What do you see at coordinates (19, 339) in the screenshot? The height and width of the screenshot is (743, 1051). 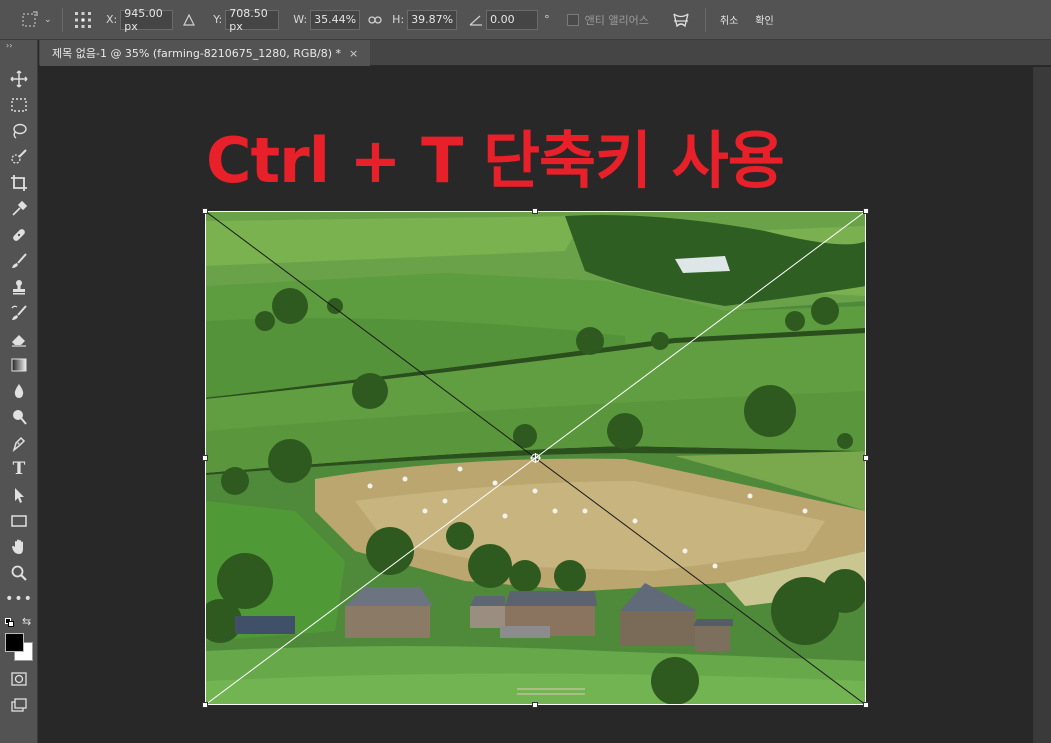 I see `eraser-tool-icon` at bounding box center [19, 339].